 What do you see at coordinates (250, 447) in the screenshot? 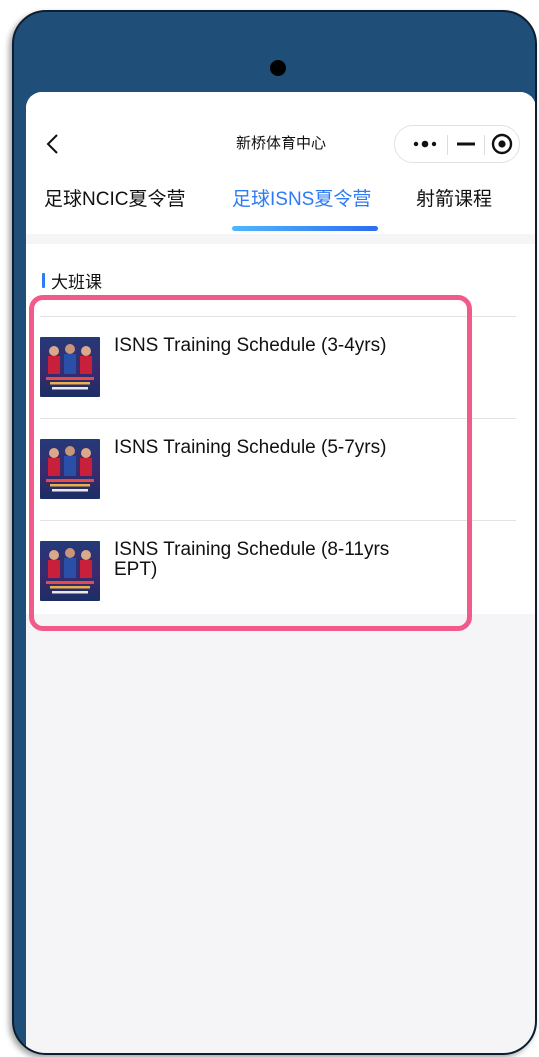
I see `course-title: ISNS Training Schedule (5-7yrs)` at bounding box center [250, 447].